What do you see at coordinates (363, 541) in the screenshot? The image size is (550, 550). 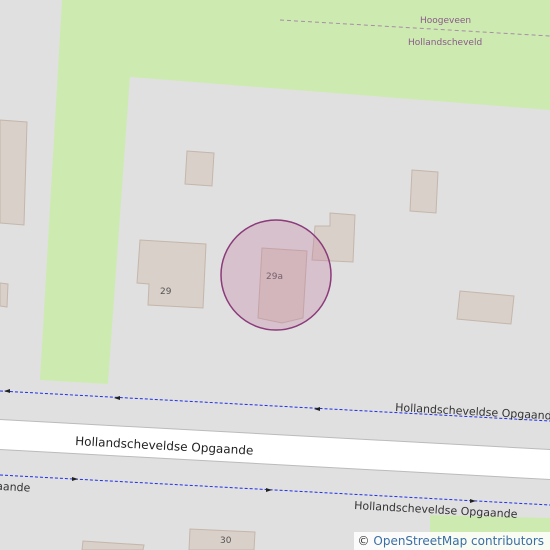 I see `copyright-symbol: ©` at bounding box center [363, 541].